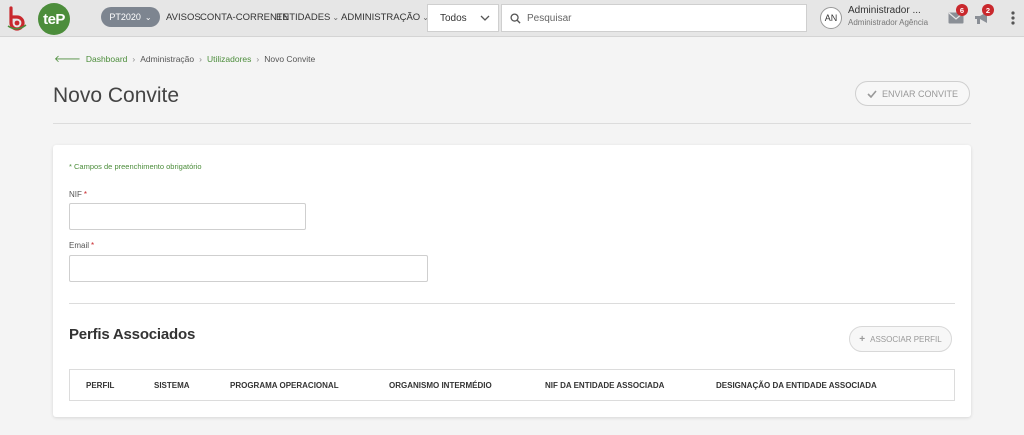 The width and height of the screenshot is (1024, 435). What do you see at coordinates (515, 18) in the screenshot?
I see `search-icon` at bounding box center [515, 18].